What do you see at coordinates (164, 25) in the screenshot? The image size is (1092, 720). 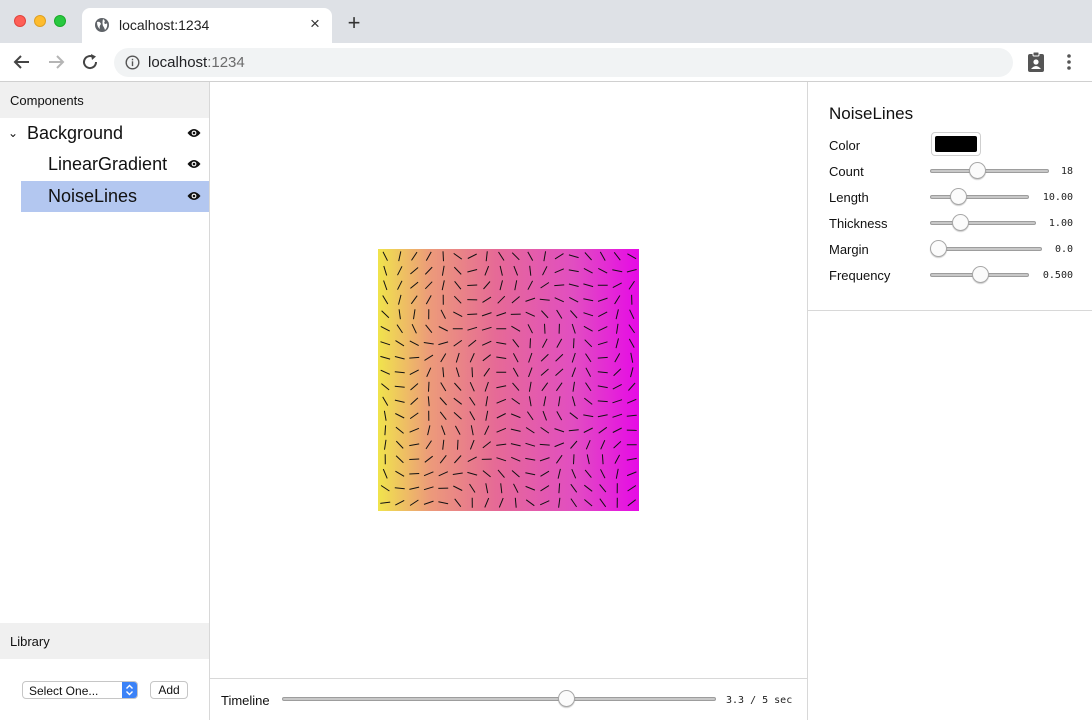 I see `tab-title: localhost:1234` at bounding box center [164, 25].